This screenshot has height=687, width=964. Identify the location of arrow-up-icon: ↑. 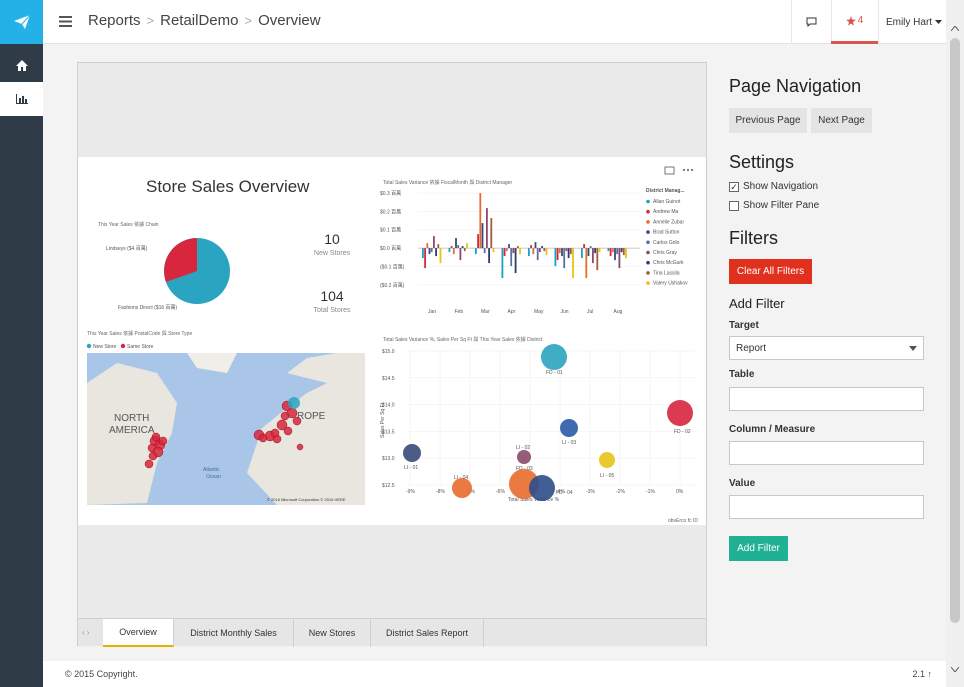
(930, 674).